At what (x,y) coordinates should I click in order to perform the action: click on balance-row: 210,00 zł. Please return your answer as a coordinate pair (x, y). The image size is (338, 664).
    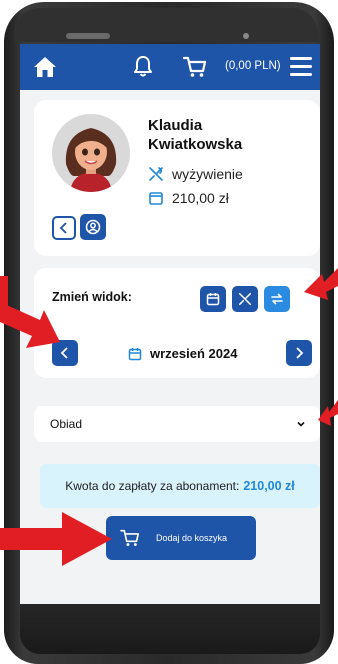
    Looking at the image, I should click on (188, 198).